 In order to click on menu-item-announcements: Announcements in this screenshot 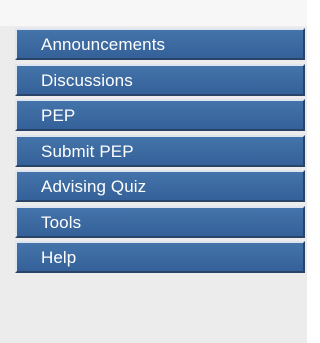, I will do `click(160, 44)`.